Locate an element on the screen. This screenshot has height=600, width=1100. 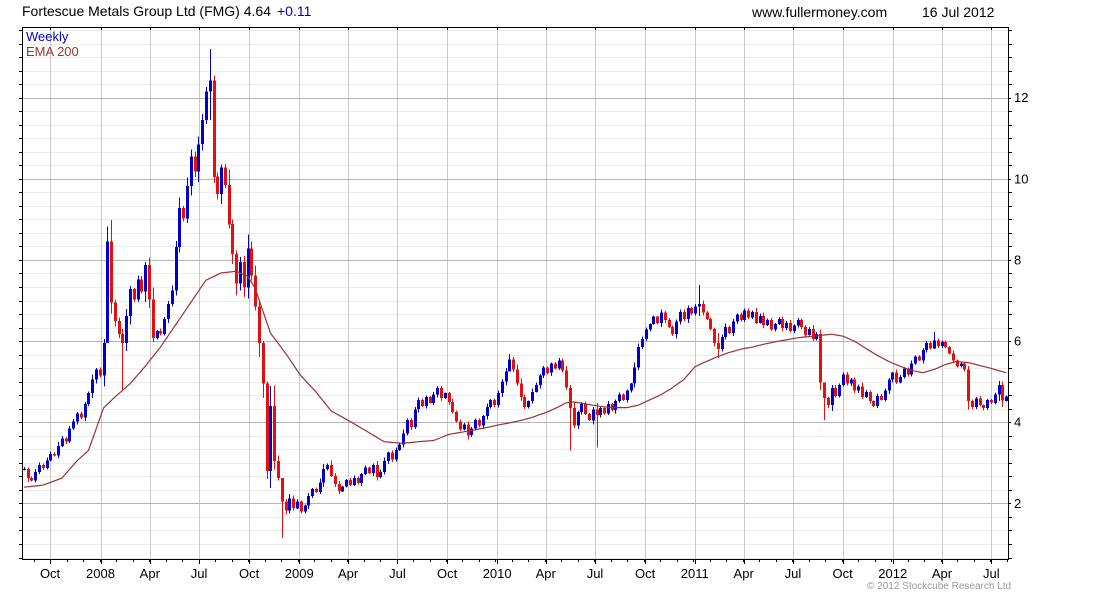
x-axis-label: Apr is located at coordinates (744, 573).